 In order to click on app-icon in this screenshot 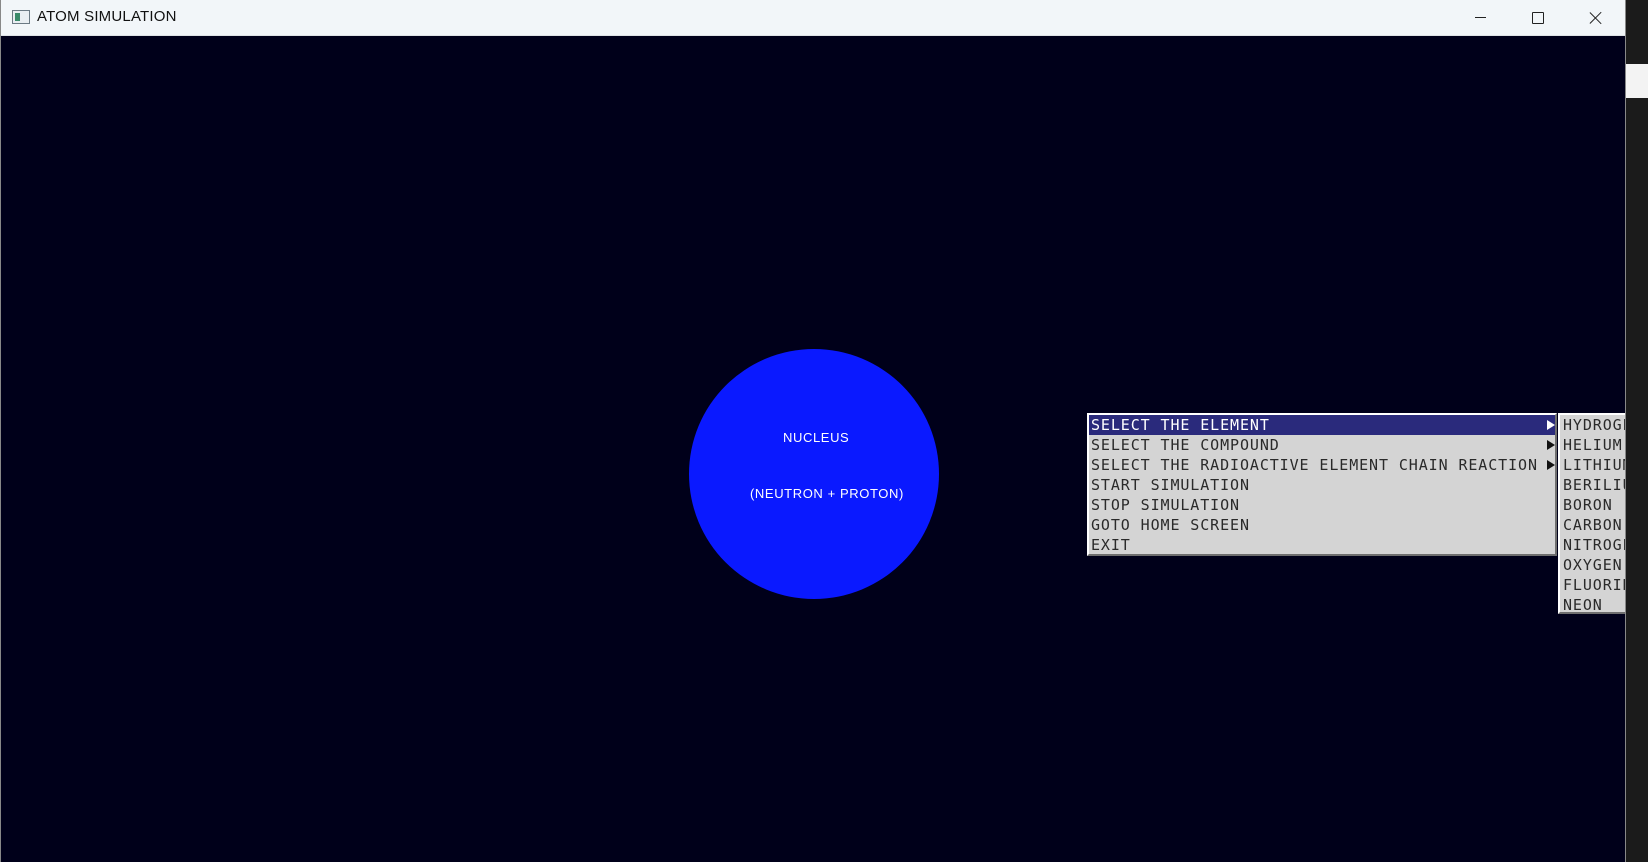, I will do `click(21, 17)`.